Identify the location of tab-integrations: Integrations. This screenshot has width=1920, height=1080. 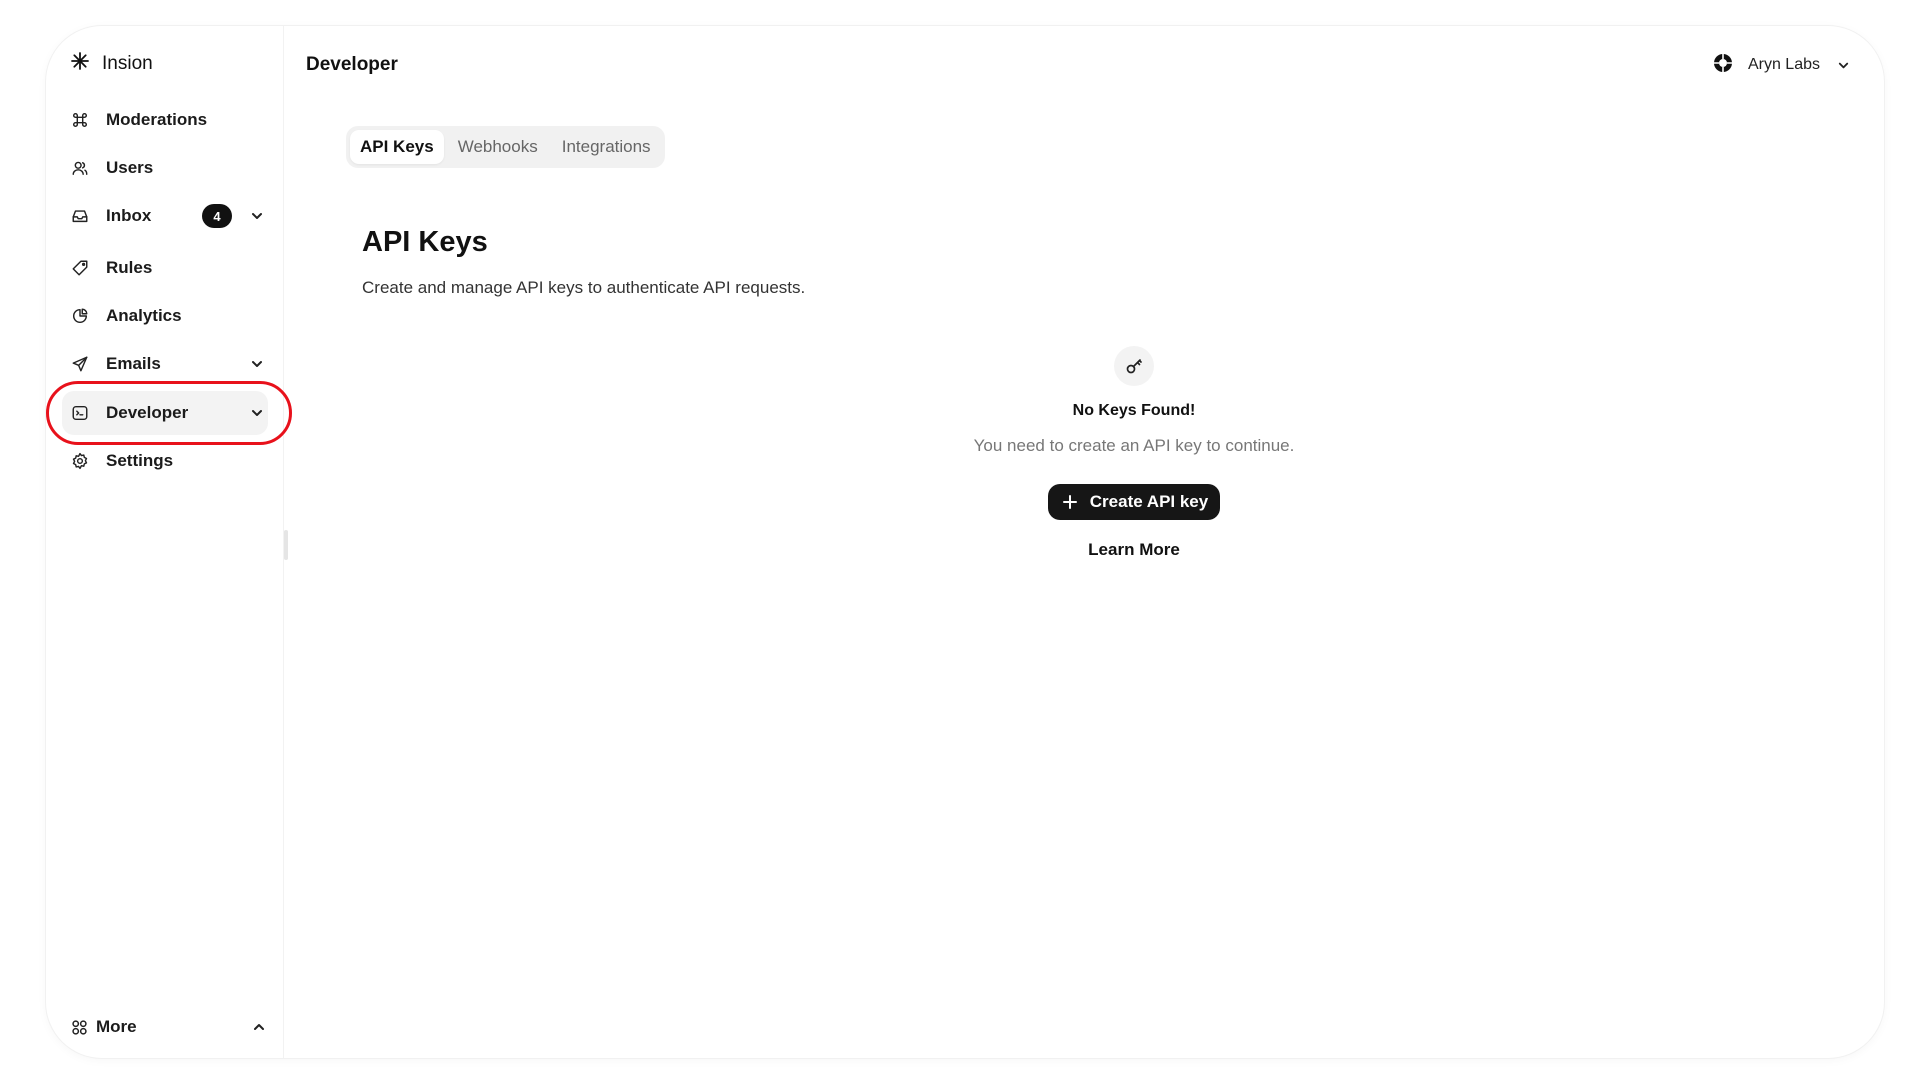
(606, 147).